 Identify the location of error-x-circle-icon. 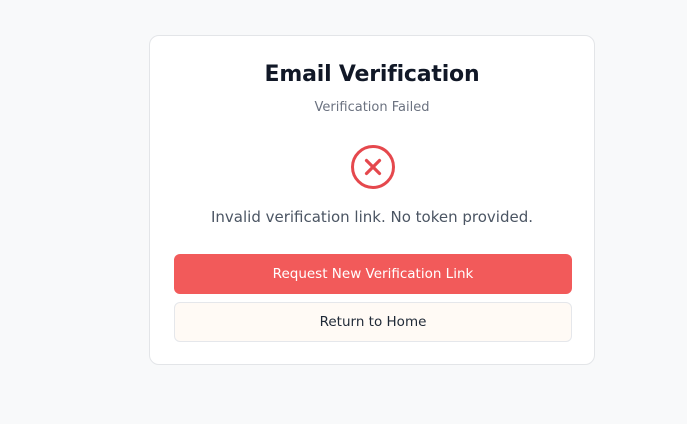
(373, 167).